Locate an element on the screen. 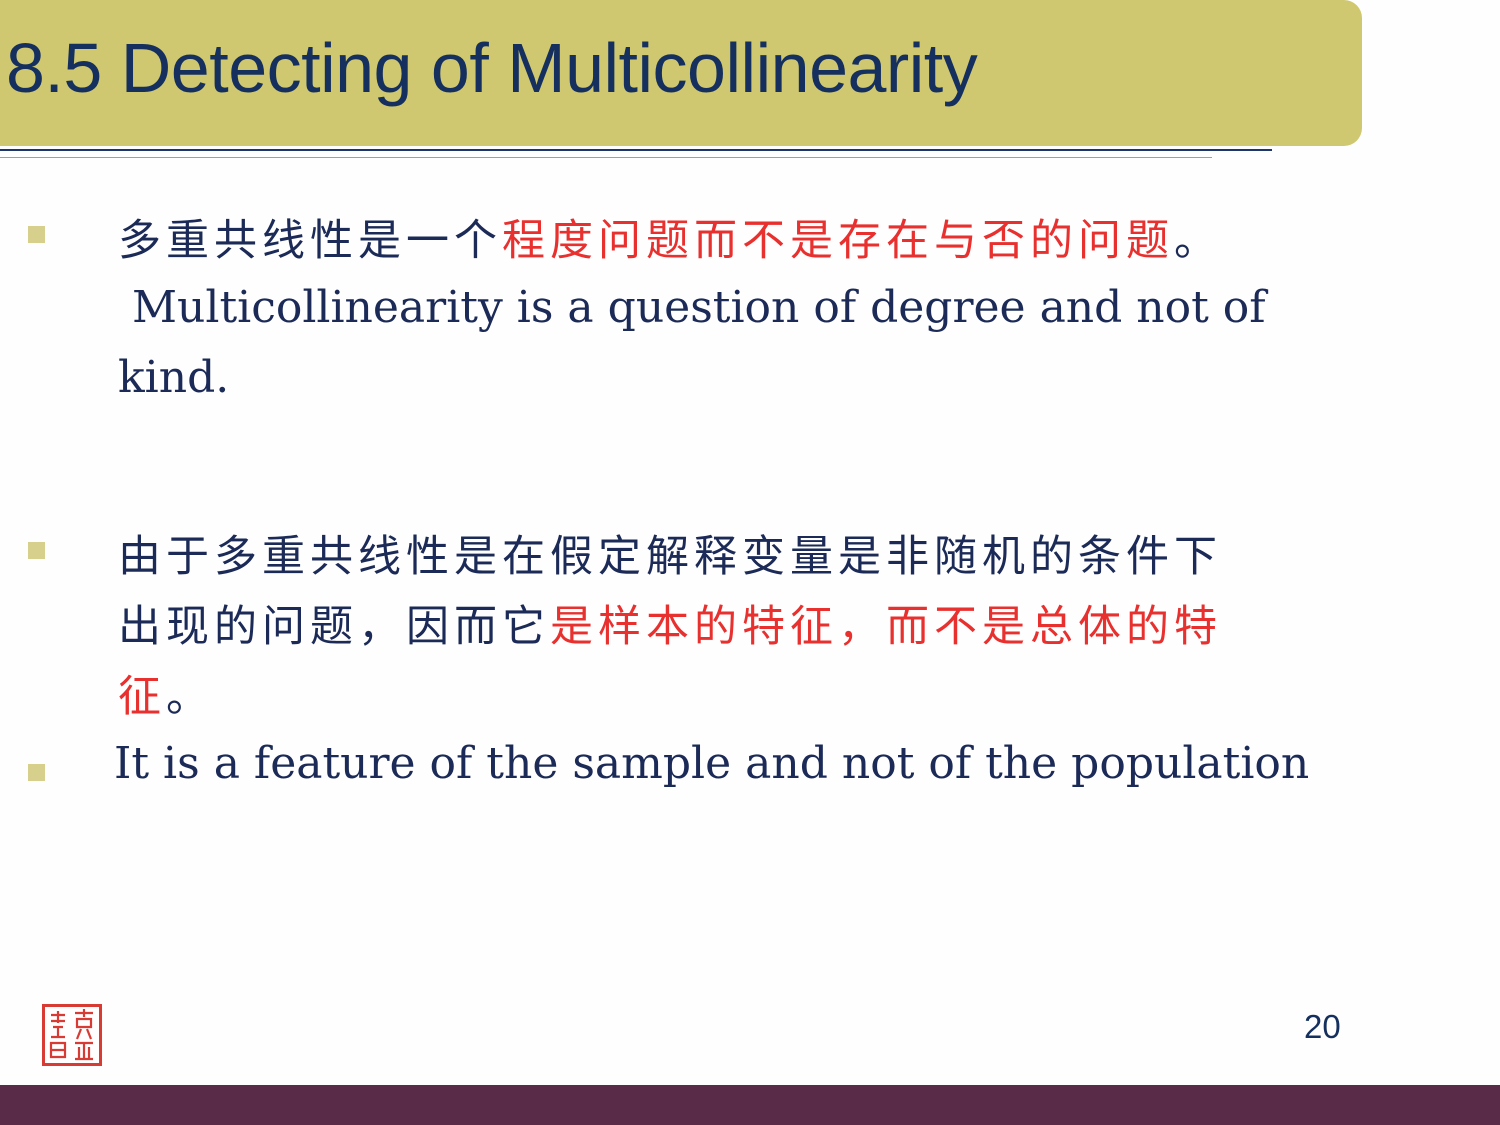  bullet-2-line1: 由于多重共线性是在假定解释变量是非随机的条件下 is located at coordinates (670, 557).